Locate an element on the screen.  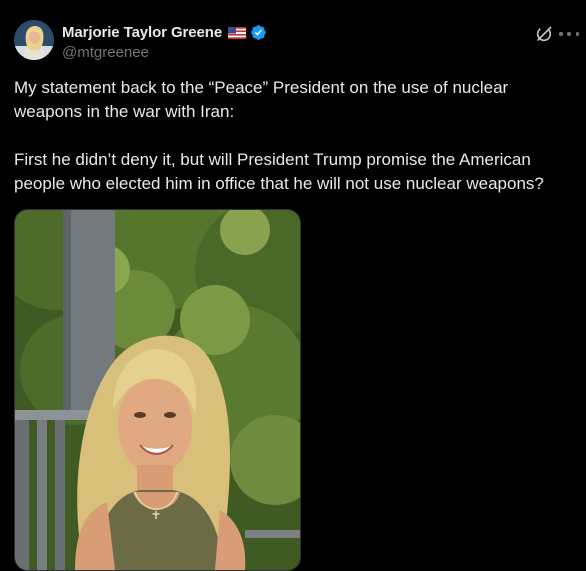
avatar is located at coordinates (34, 40).